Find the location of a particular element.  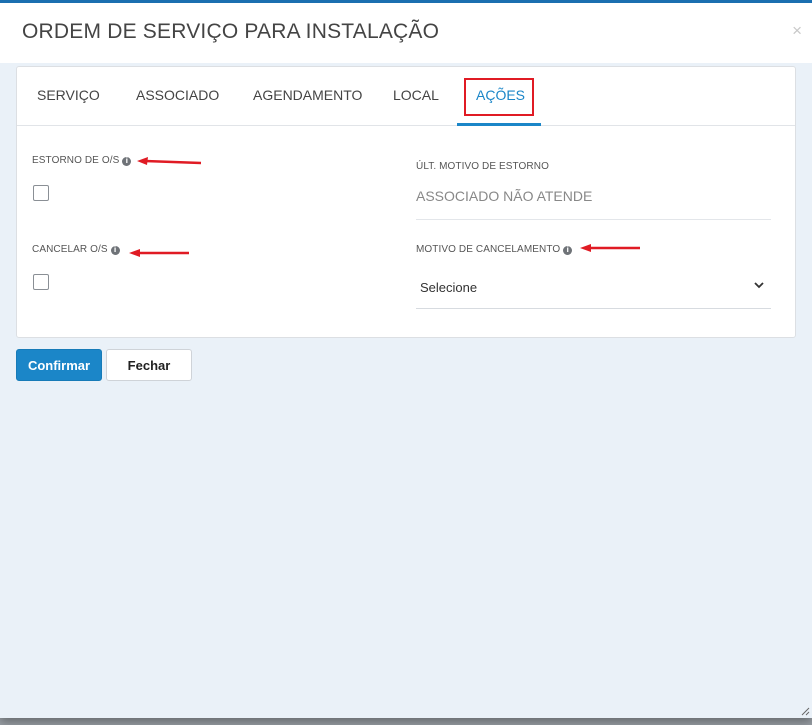

select-value: Selecione is located at coordinates (449, 287).